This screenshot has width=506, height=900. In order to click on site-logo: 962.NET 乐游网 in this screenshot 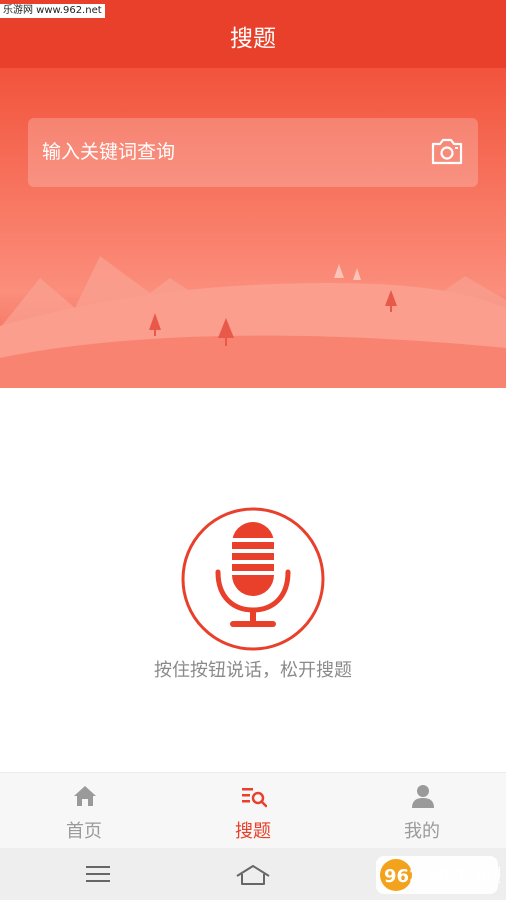, I will do `click(438, 875)`.